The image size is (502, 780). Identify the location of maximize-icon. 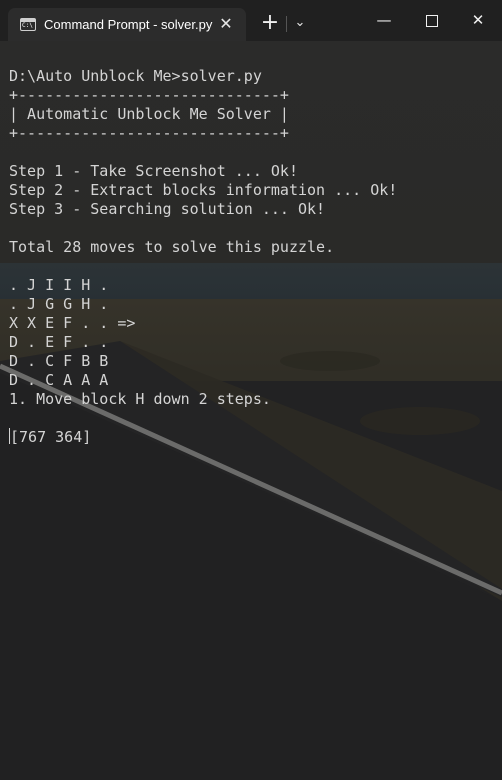
(432, 20).